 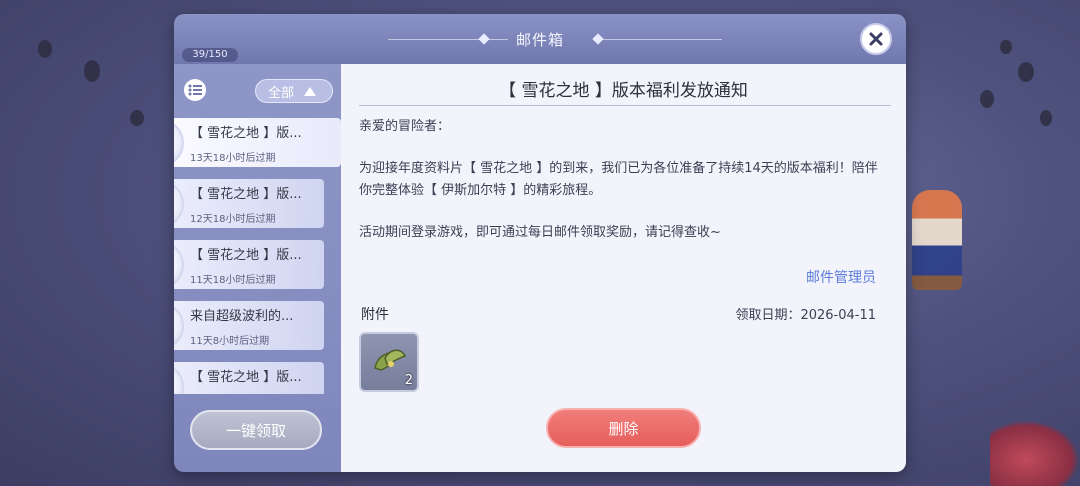 What do you see at coordinates (389, 362) in the screenshot?
I see `attachment-item: 2` at bounding box center [389, 362].